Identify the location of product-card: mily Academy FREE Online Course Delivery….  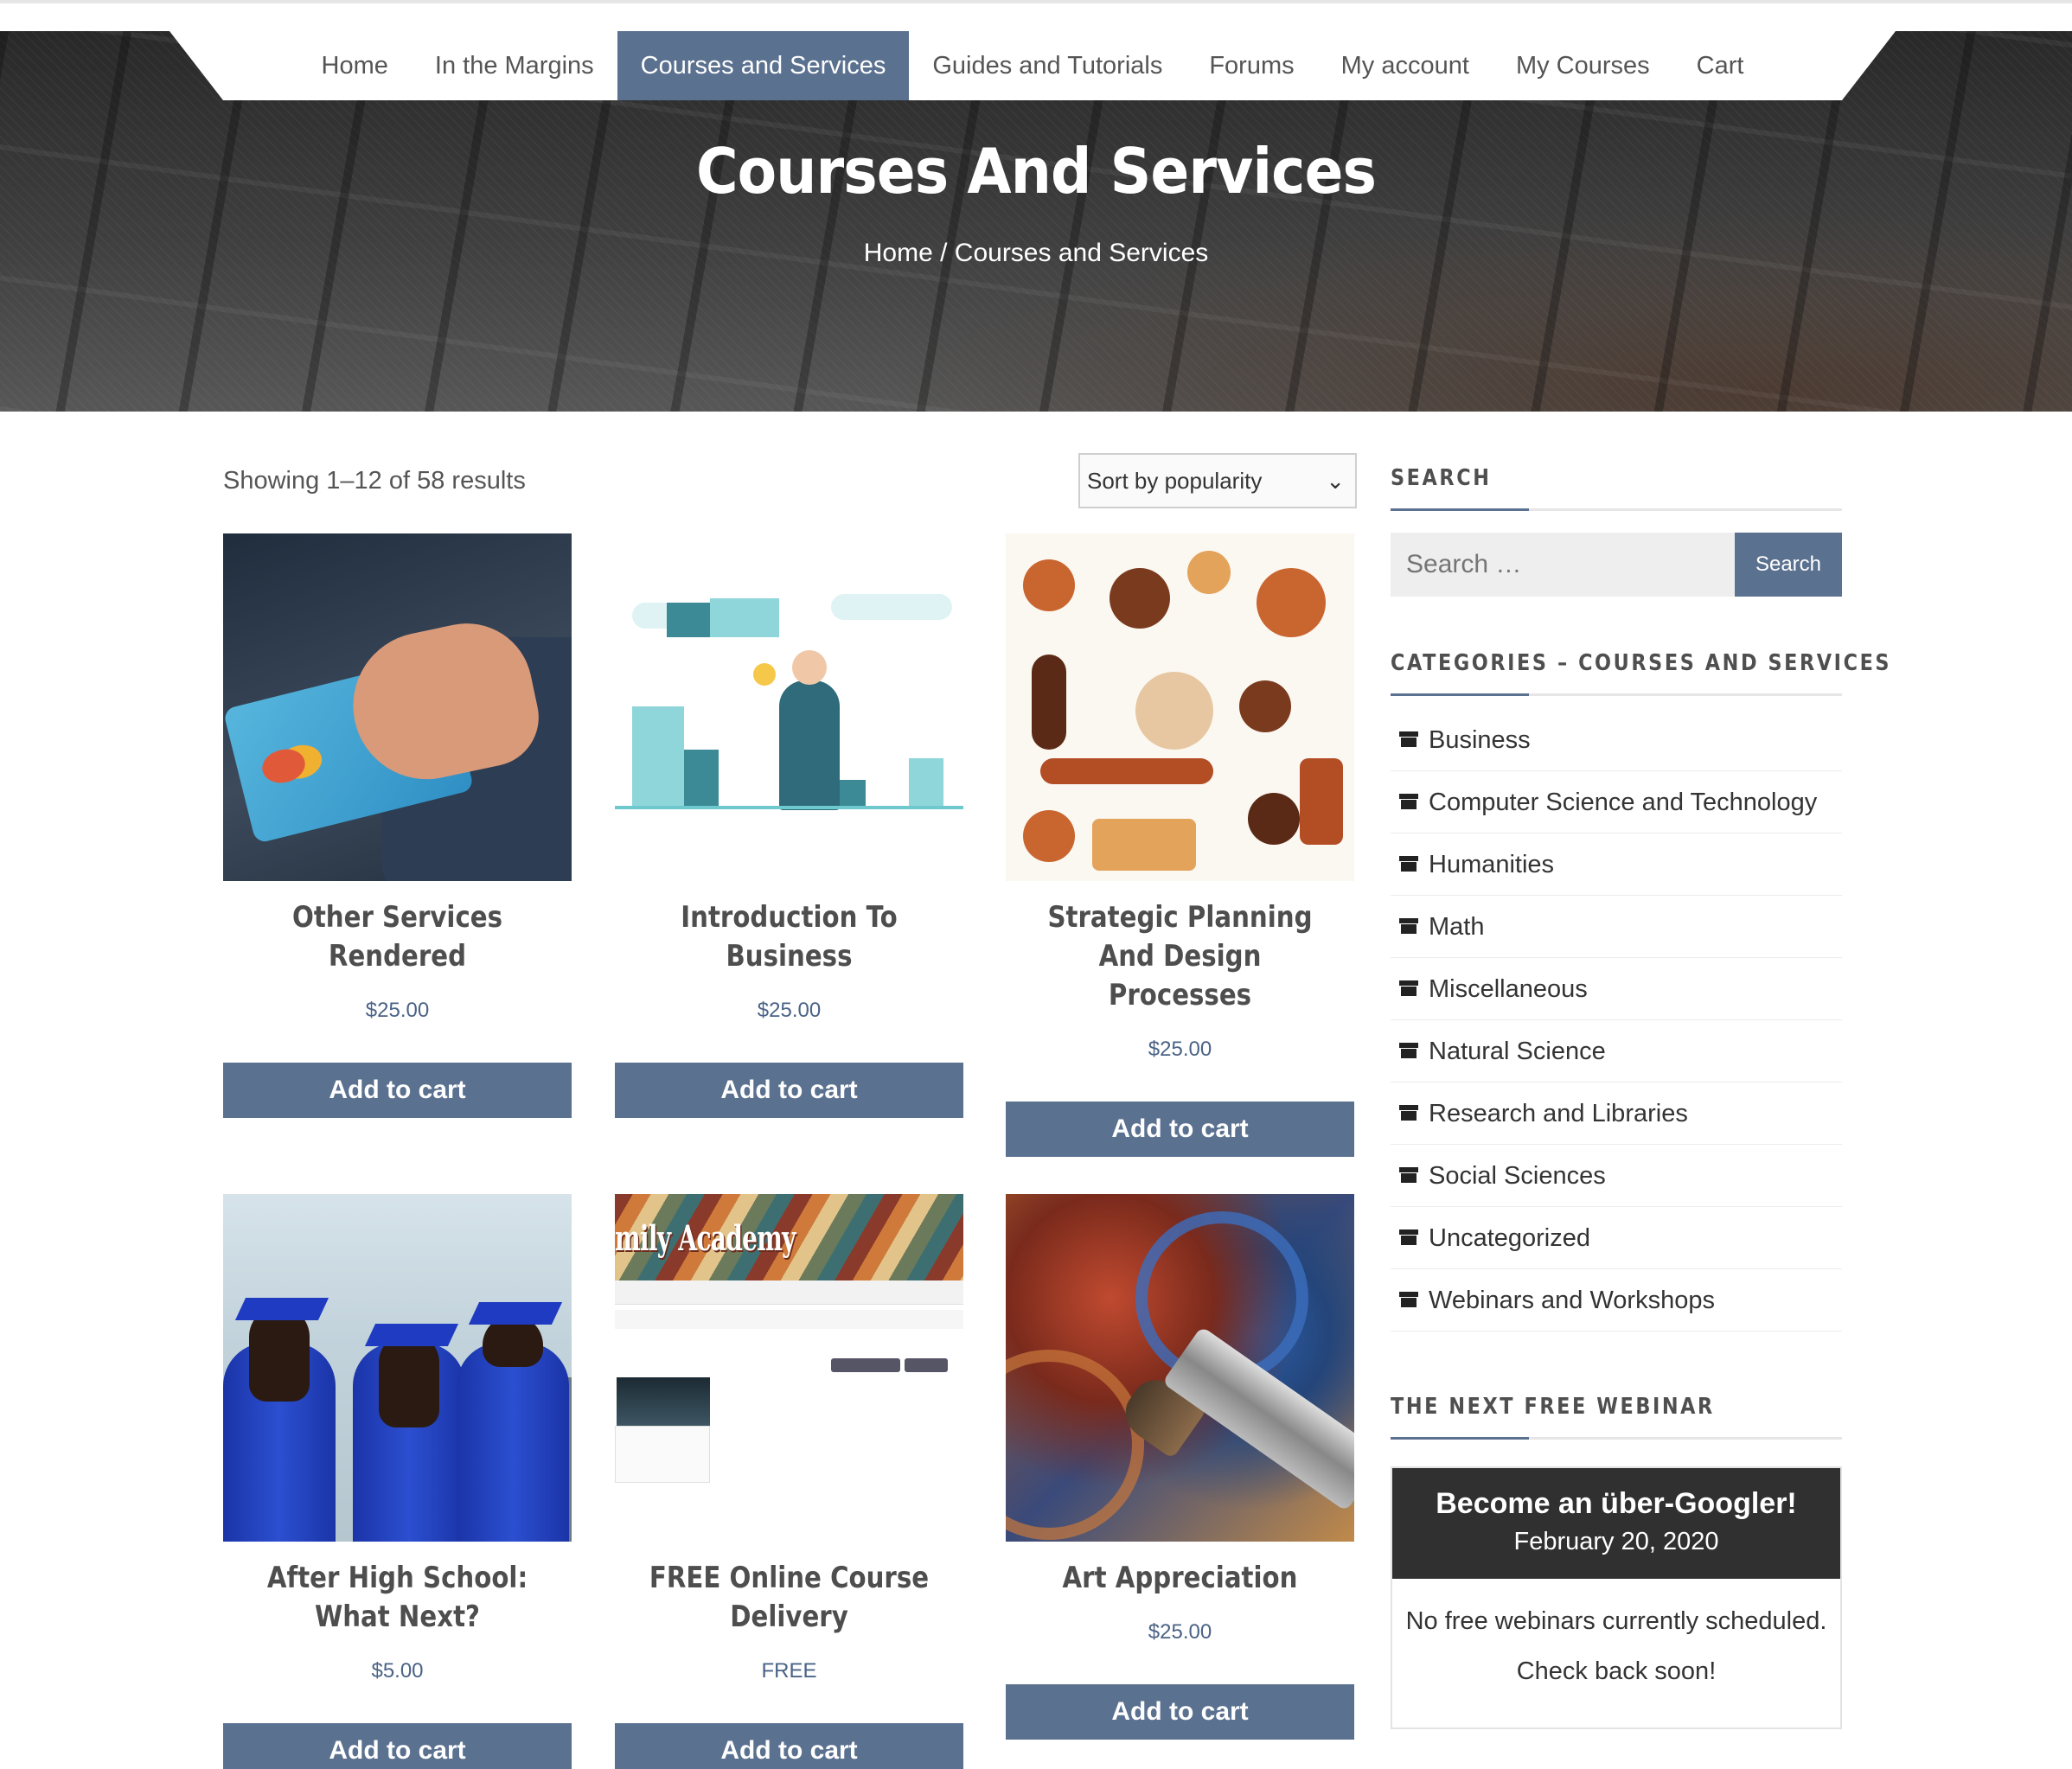
(789, 1481).